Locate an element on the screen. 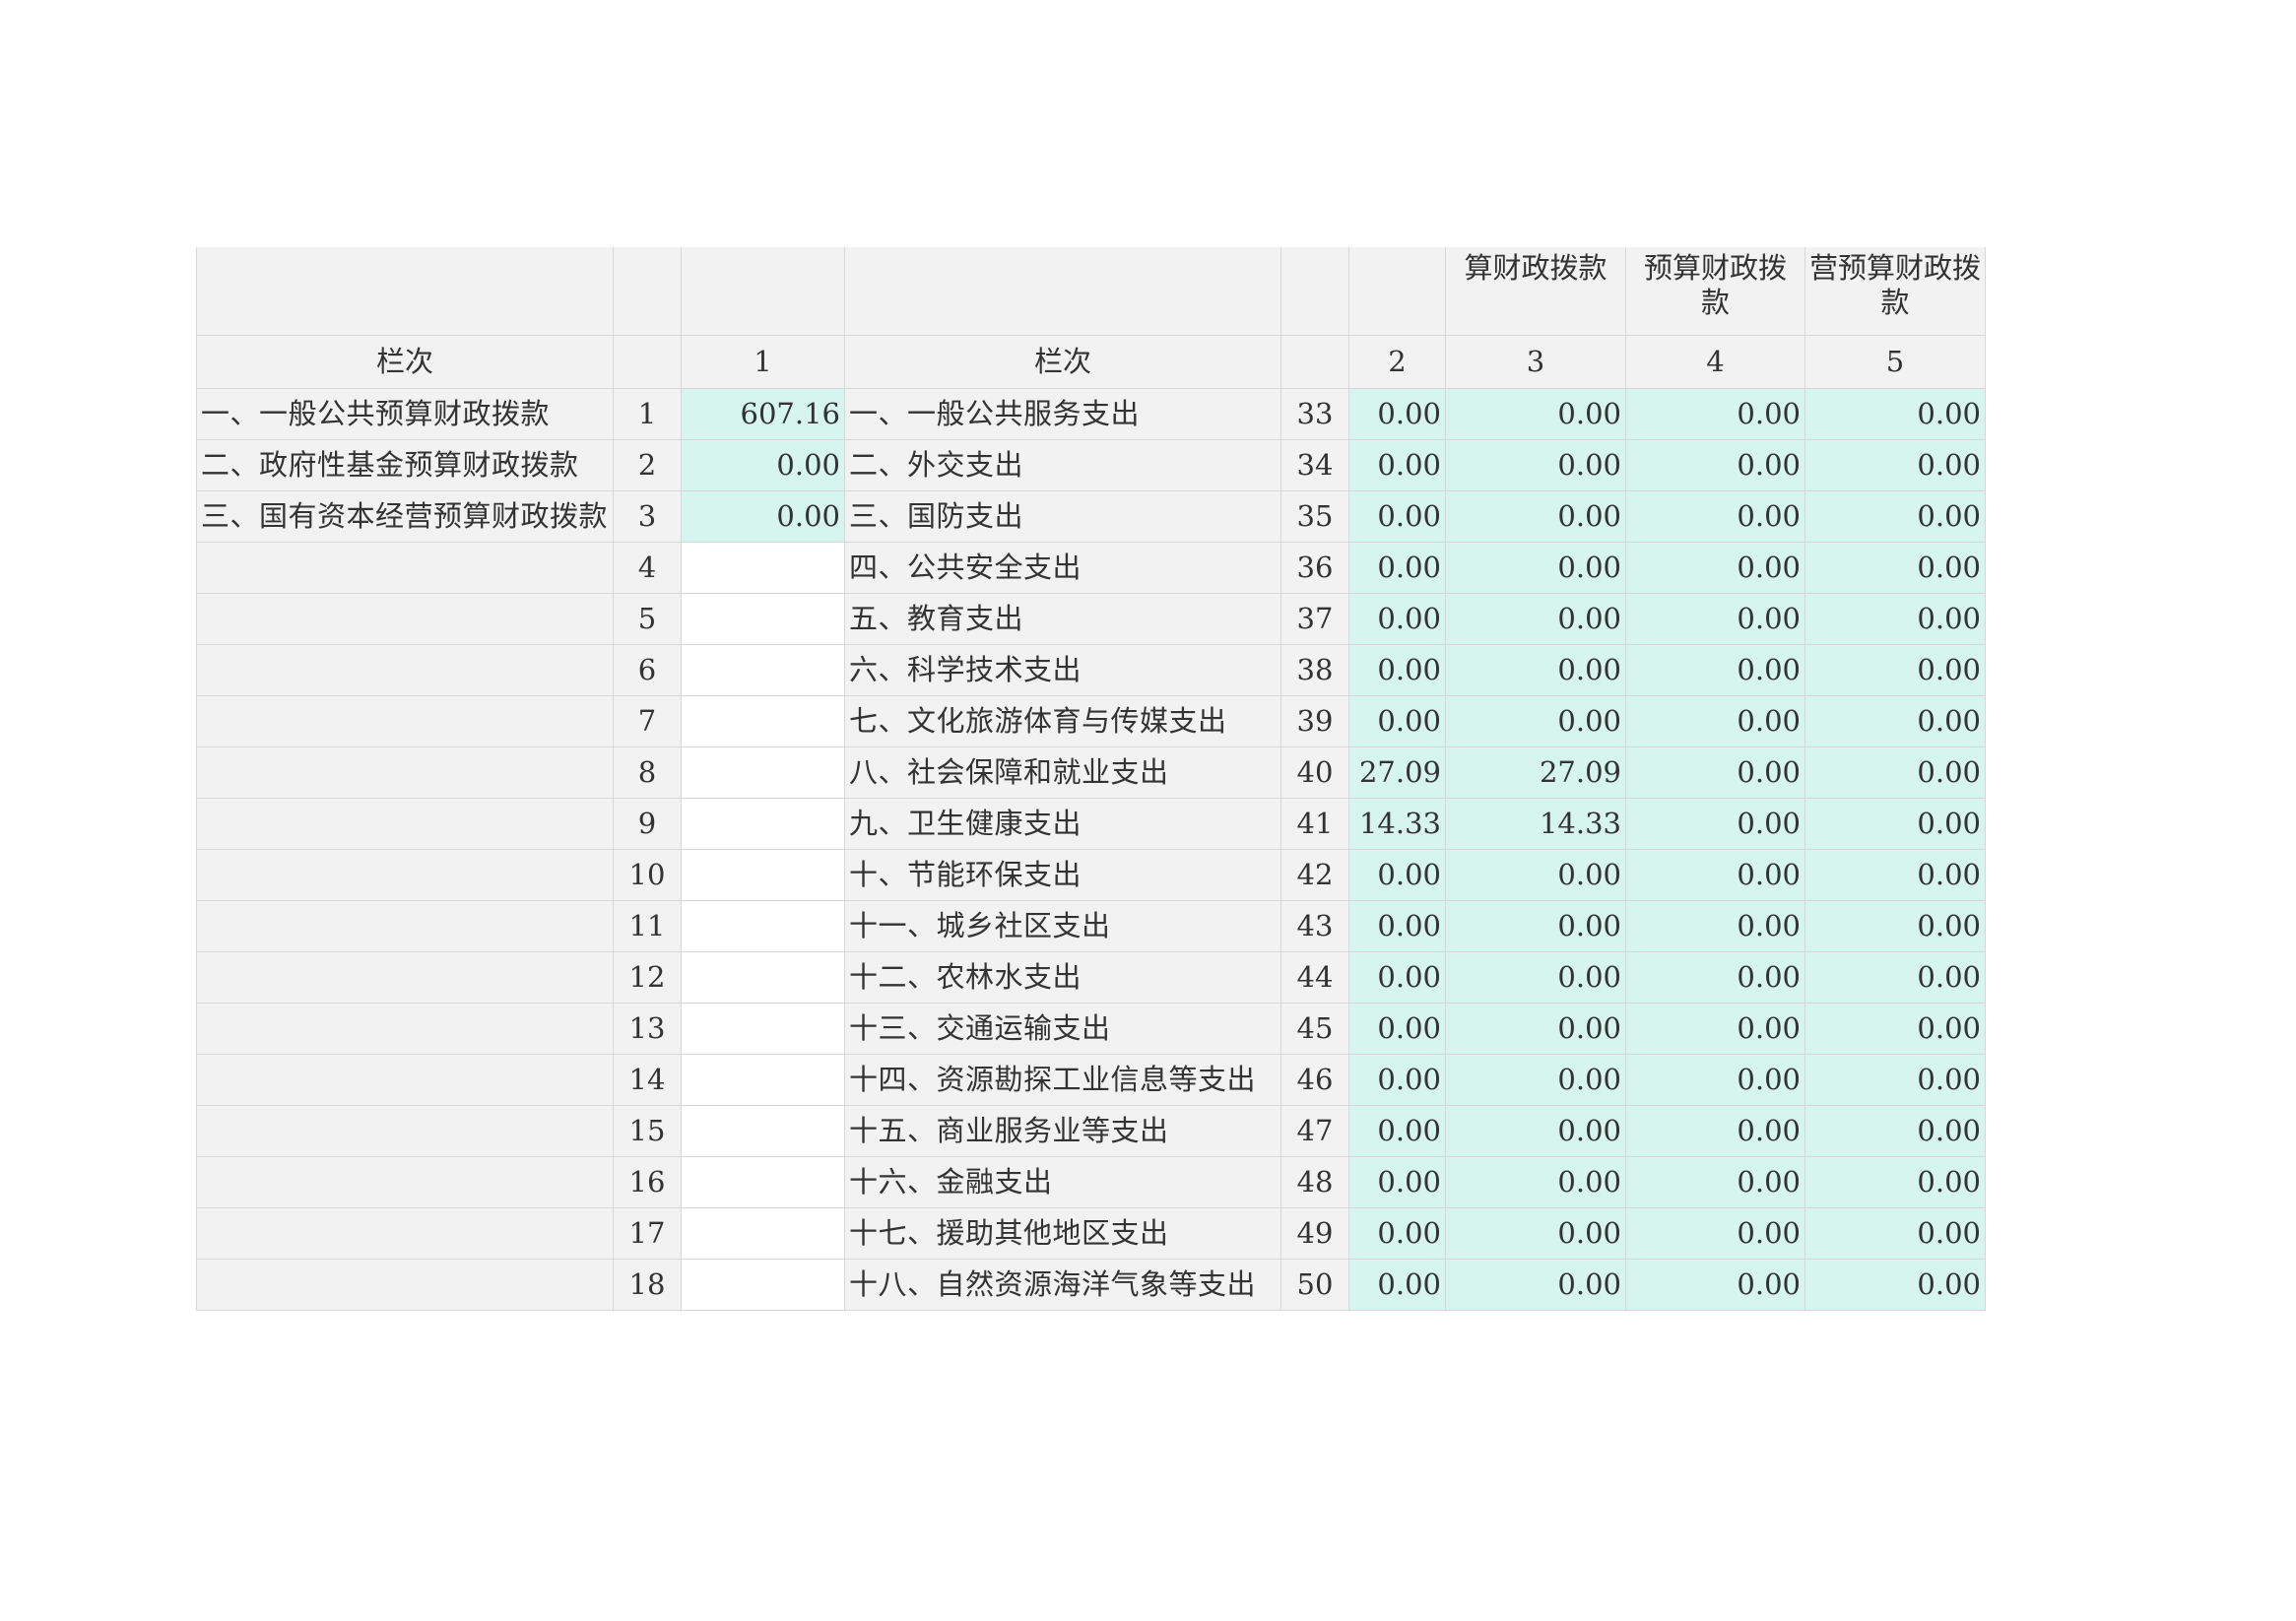 This screenshot has height=1621, width=2296. income-line-number: 16 is located at coordinates (647, 1181).